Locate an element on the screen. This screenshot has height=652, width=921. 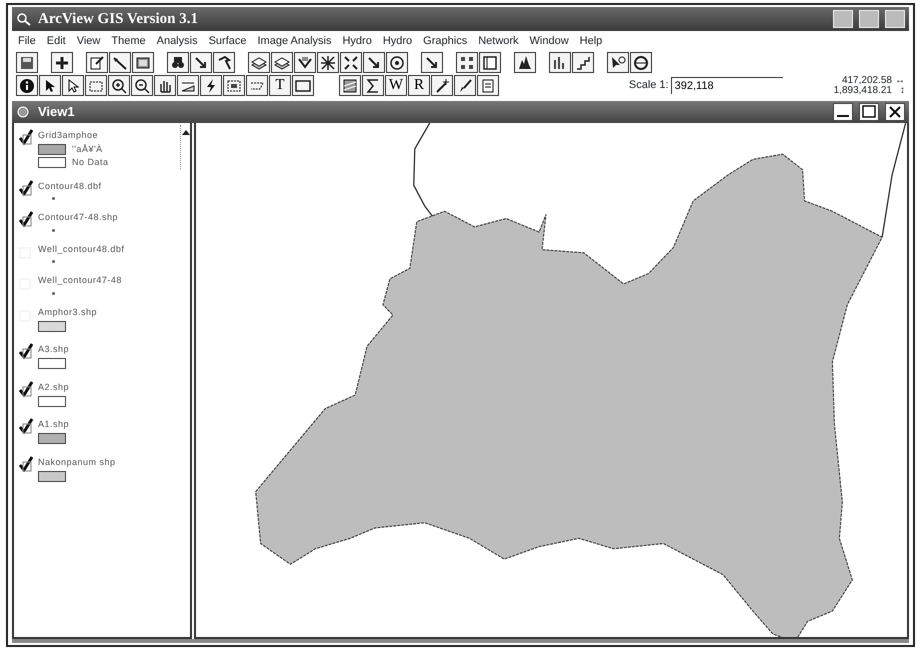
y-coordinate: 1,893,418.21 is located at coordinates (863, 91).